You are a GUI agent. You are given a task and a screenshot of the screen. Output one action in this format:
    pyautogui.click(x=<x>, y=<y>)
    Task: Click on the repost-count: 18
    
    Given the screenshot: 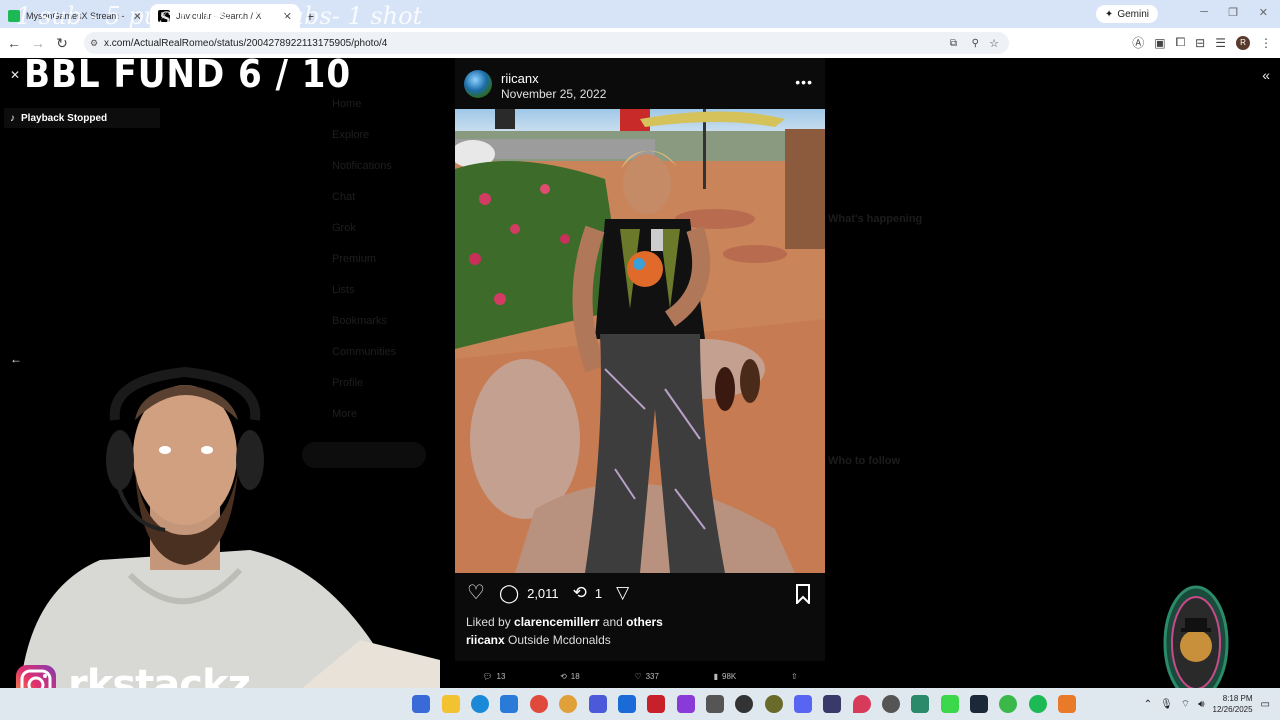 What is the action you would take?
    pyautogui.click(x=575, y=676)
    